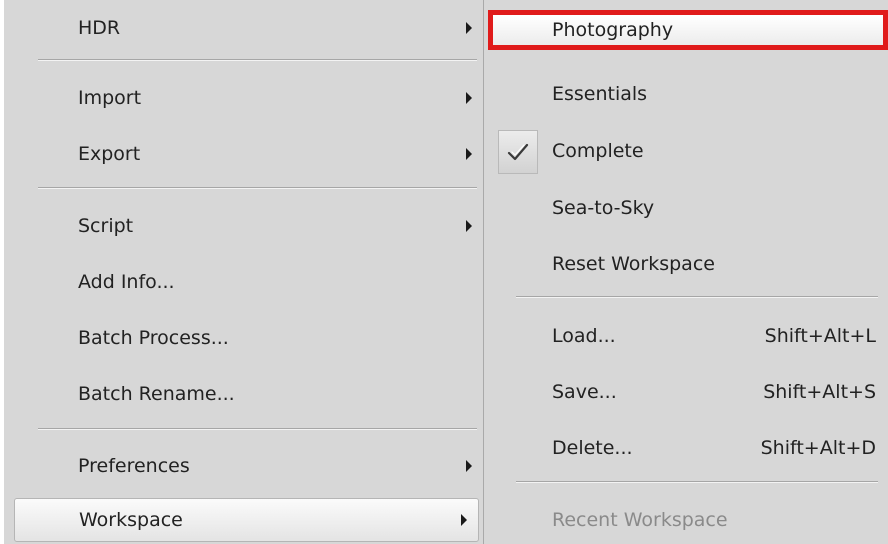  I want to click on menu-item-sea-to-sky: Sea-to-Sky, so click(686, 208).